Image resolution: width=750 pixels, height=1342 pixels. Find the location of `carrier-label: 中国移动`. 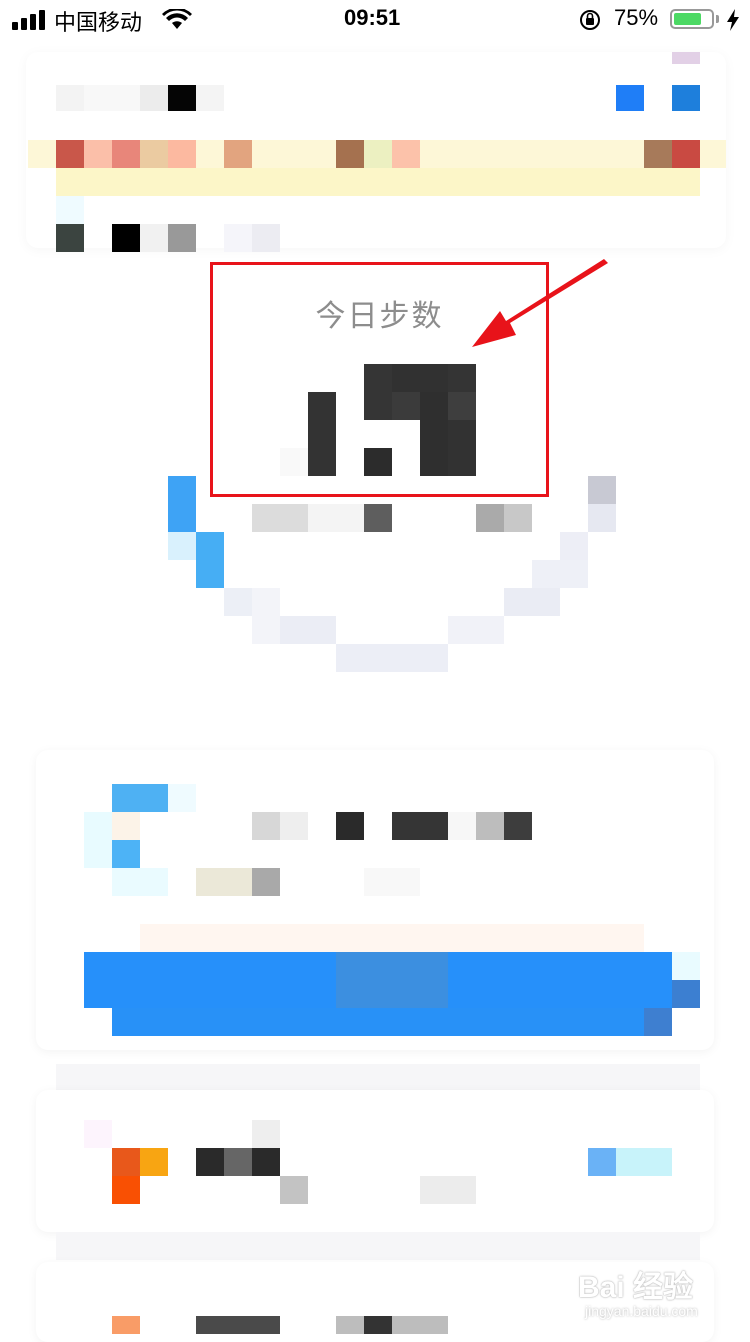

carrier-label: 中国移动 is located at coordinates (98, 22).